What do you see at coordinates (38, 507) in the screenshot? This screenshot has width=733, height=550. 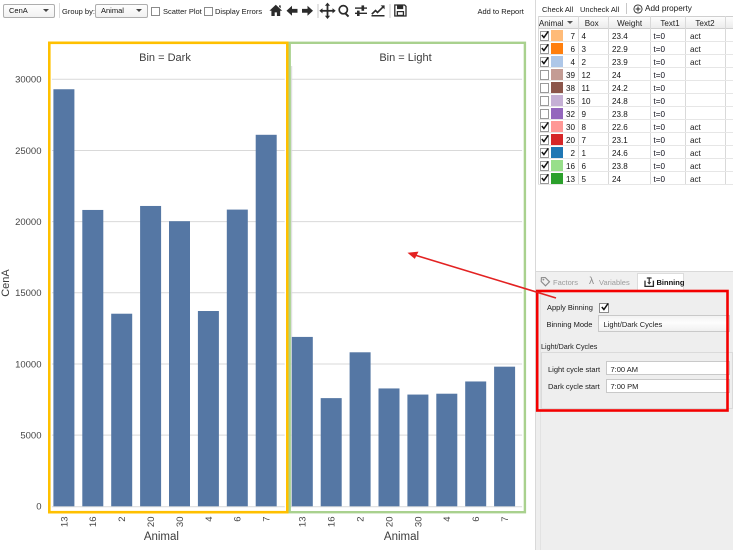 I see `svg-text: 0` at bounding box center [38, 507].